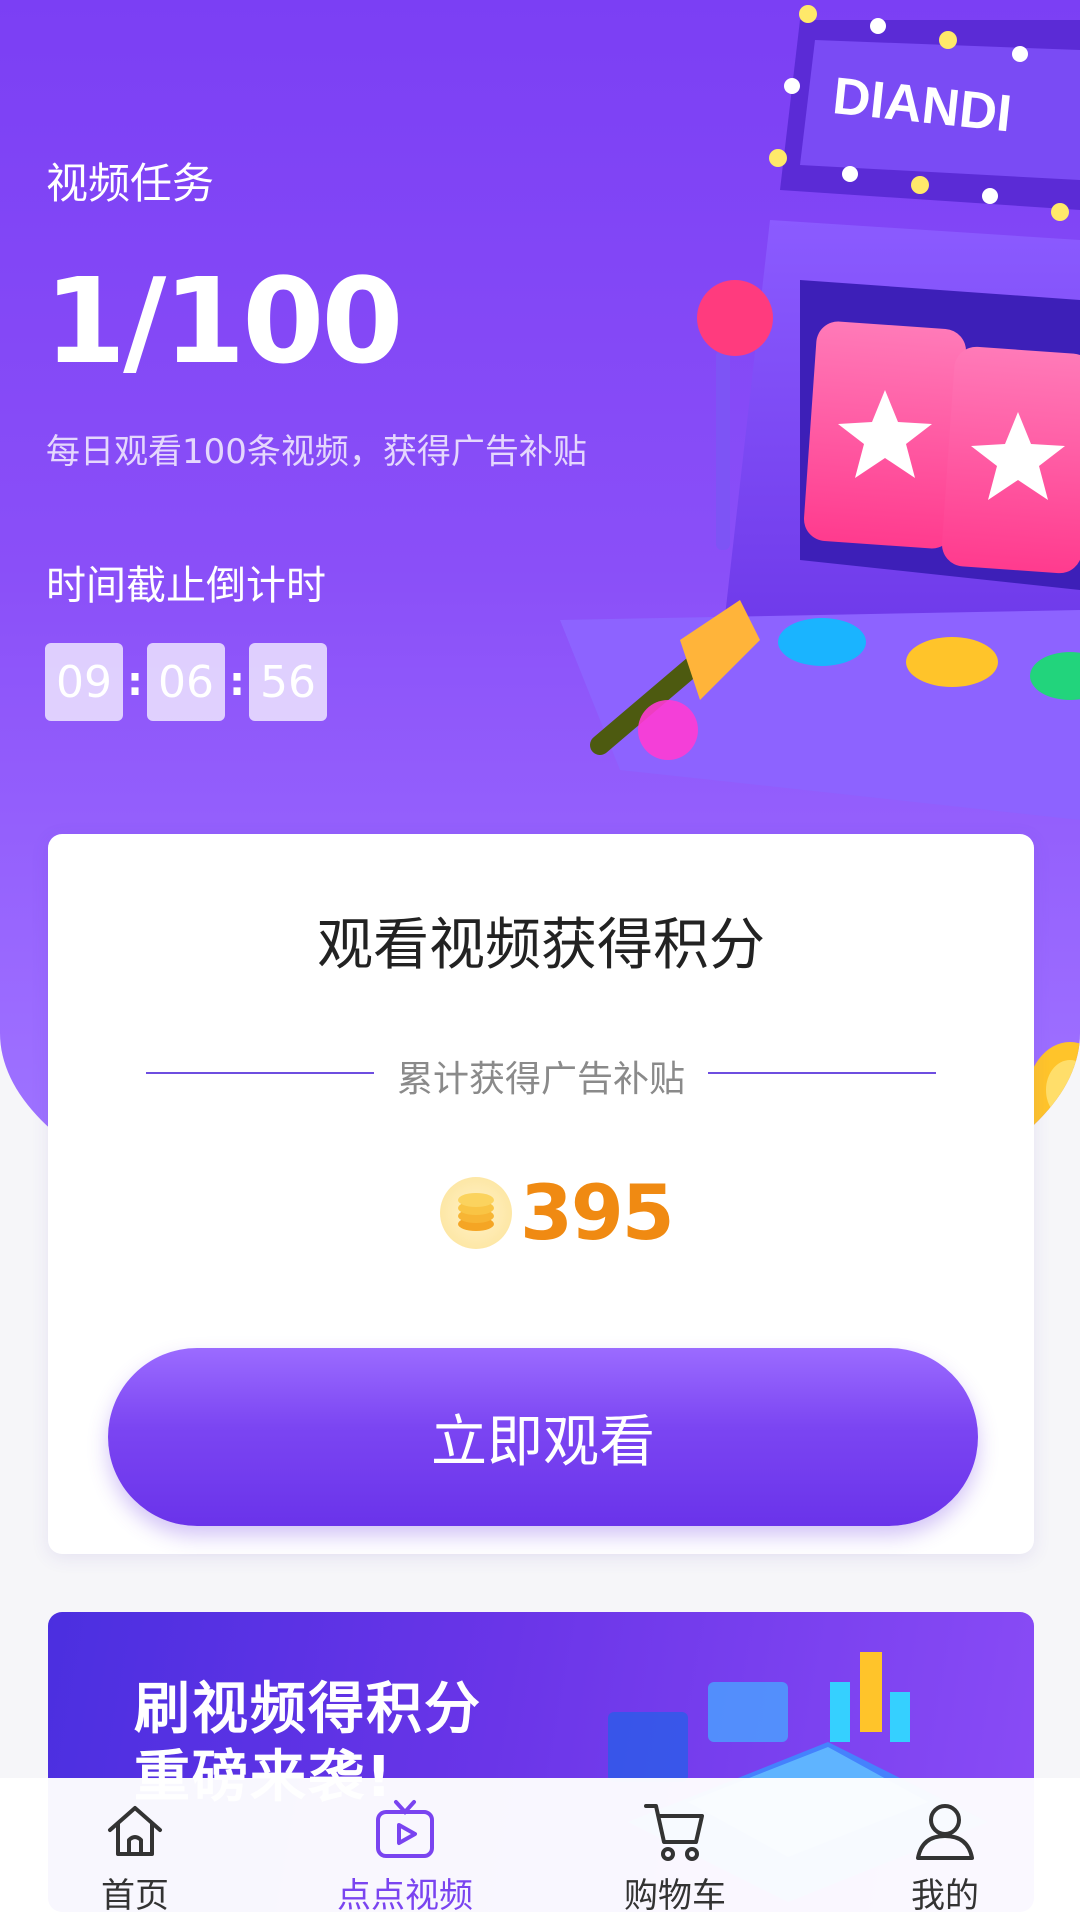 Image resolution: width=1080 pixels, height=1920 pixels. I want to click on tab-label: 购物车, so click(675, 1896).